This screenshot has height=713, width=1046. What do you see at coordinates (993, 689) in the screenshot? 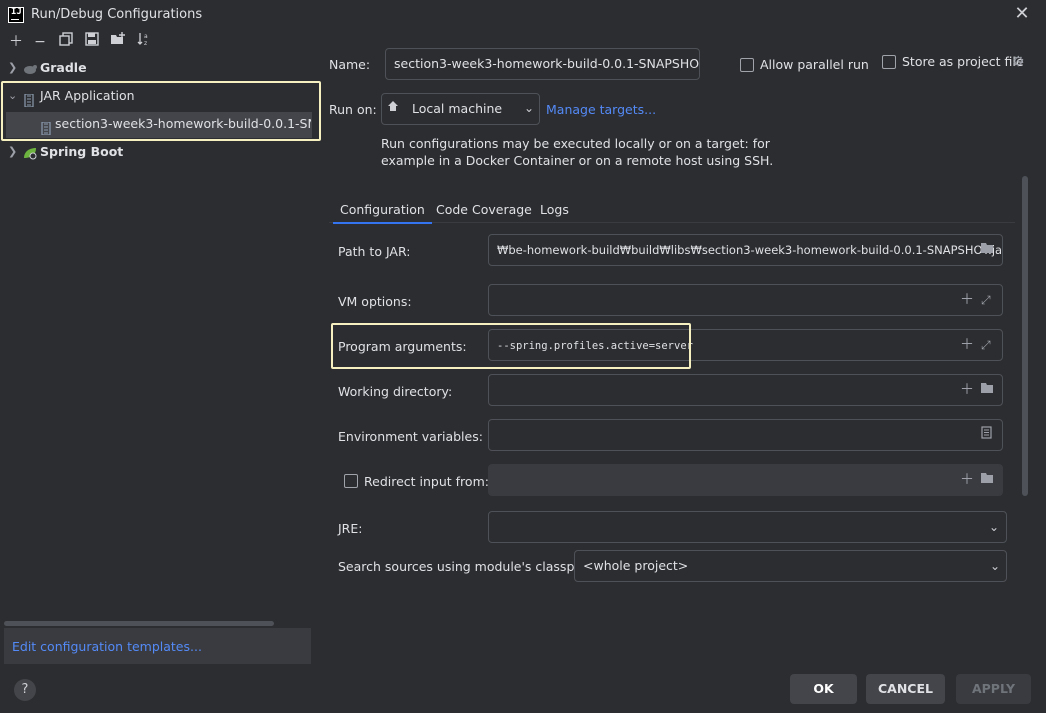
I see `apply-button: APPLY` at bounding box center [993, 689].